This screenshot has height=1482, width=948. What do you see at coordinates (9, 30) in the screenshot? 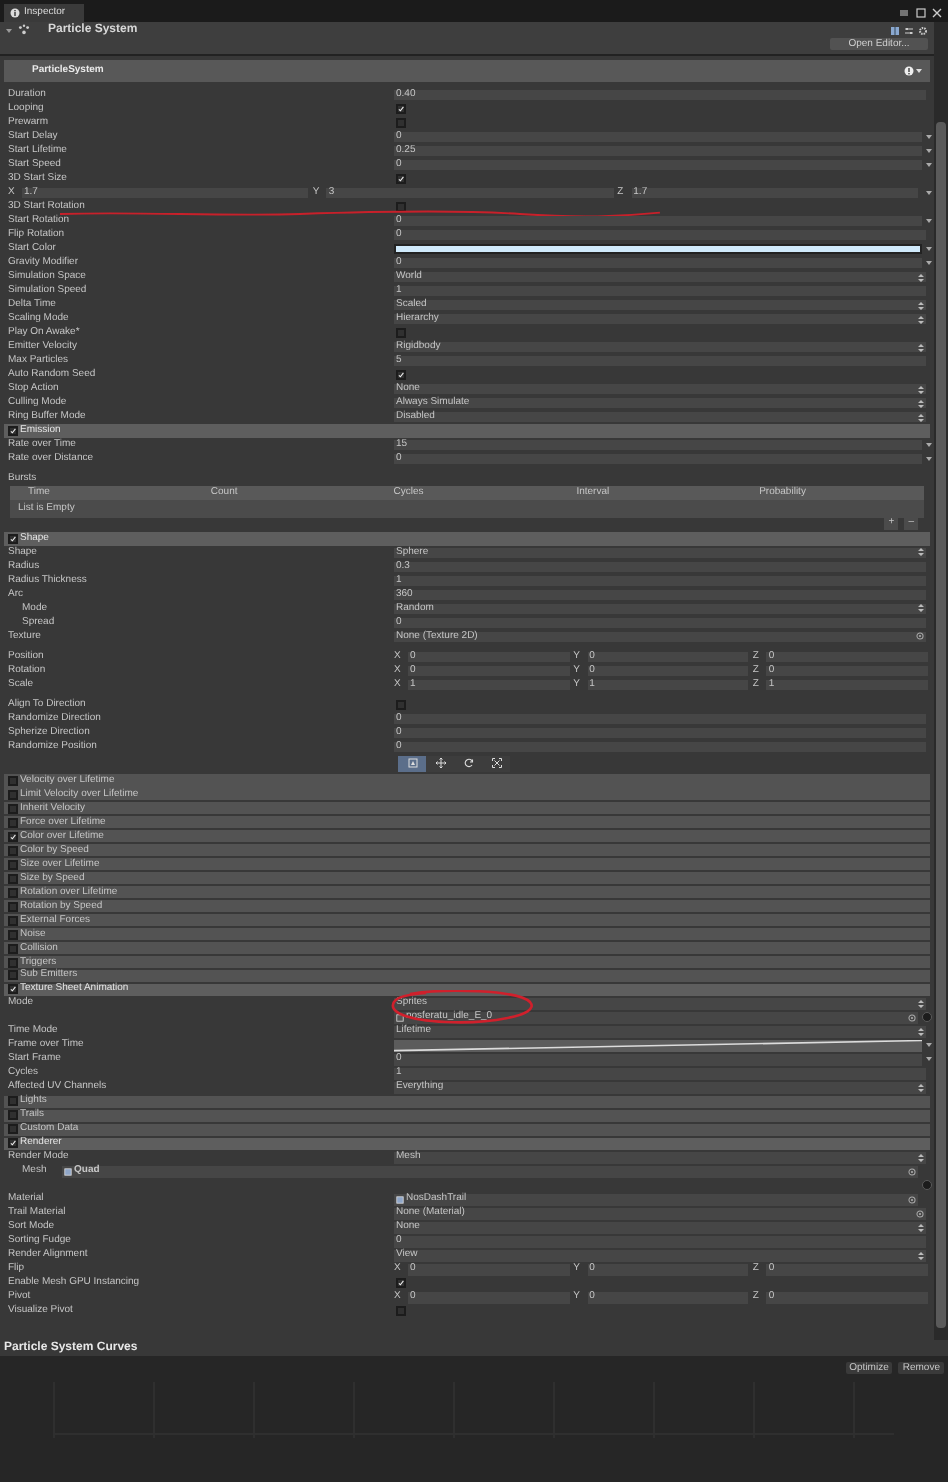
I see `foldout-arrow-icon` at bounding box center [9, 30].